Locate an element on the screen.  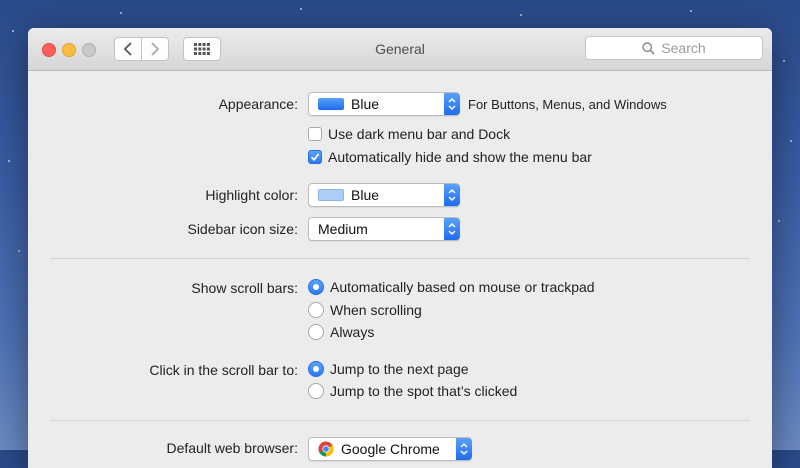
appearance-value: Blue is located at coordinates (365, 104).